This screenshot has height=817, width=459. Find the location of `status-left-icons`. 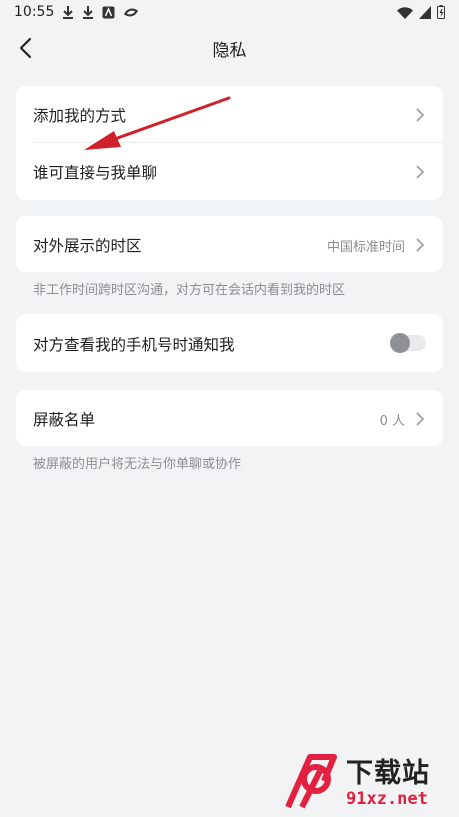

status-left-icons is located at coordinates (100, 12).